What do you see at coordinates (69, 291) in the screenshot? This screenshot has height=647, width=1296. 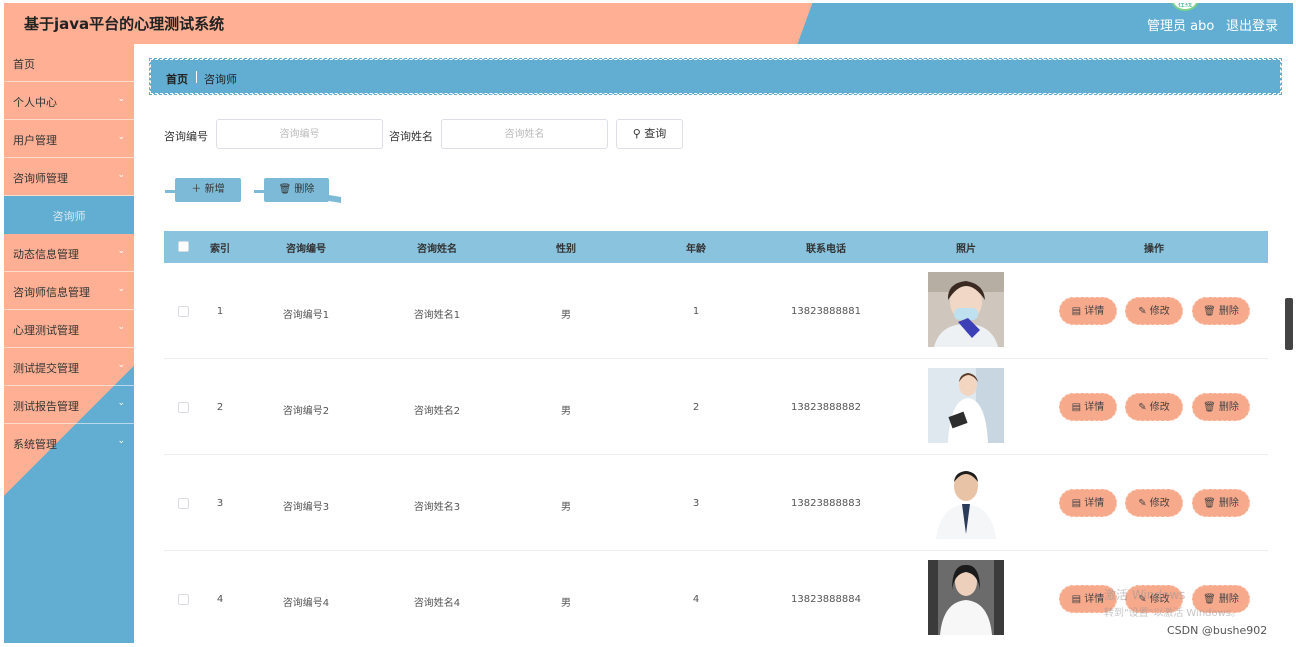 I see `sidebar-item-counselor-info: 咨询师信息管理 ⌄` at bounding box center [69, 291].